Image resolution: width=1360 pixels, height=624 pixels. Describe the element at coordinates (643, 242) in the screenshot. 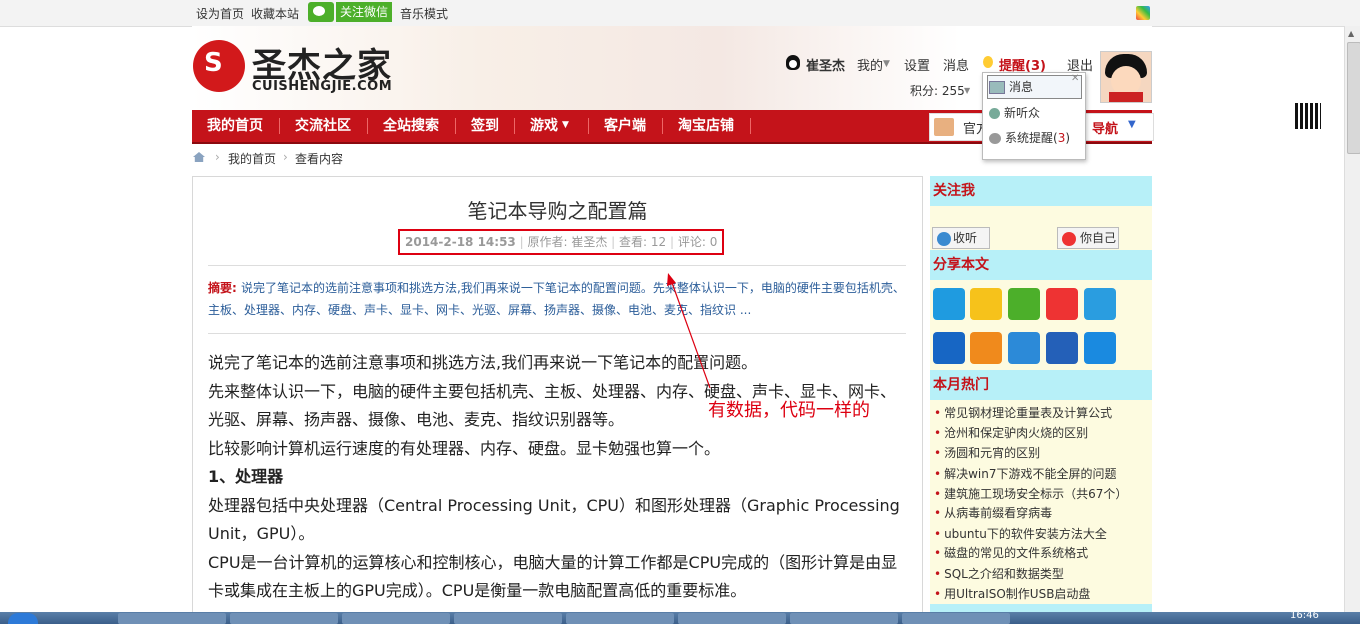

I see `article-views: 查看: 12` at that location.